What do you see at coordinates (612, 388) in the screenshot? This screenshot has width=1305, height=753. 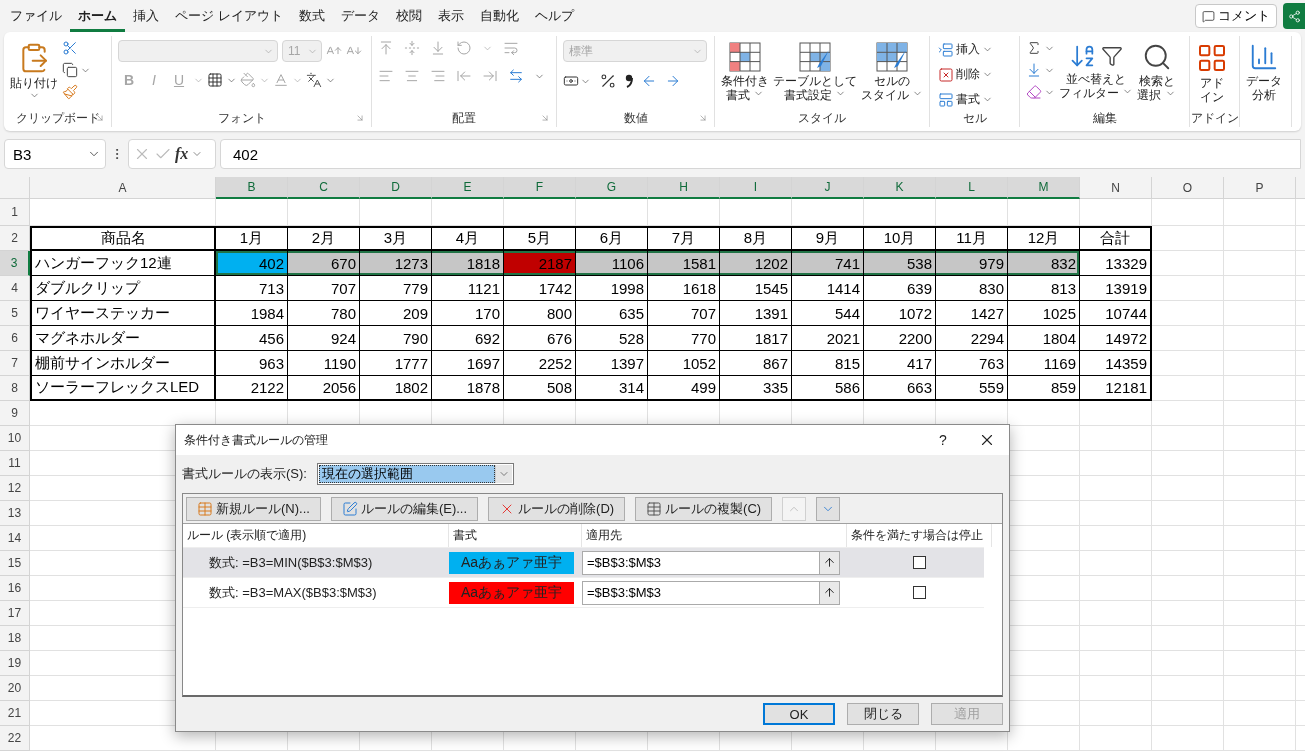 I see `sheet-cell: 314` at bounding box center [612, 388].